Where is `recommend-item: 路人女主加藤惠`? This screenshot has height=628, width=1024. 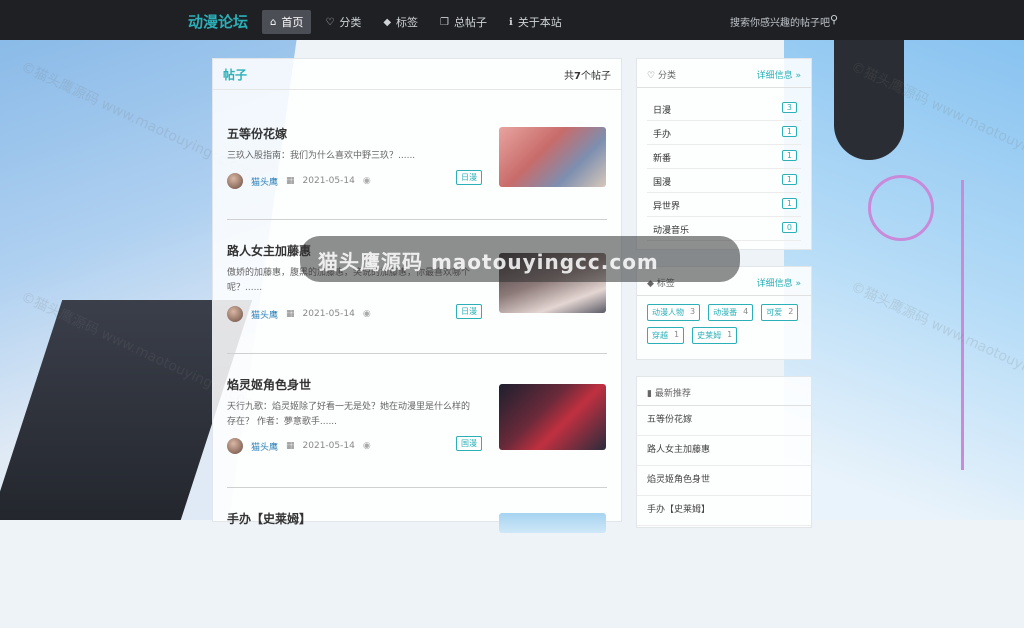 recommend-item: 路人女主加藤惠 is located at coordinates (724, 451).